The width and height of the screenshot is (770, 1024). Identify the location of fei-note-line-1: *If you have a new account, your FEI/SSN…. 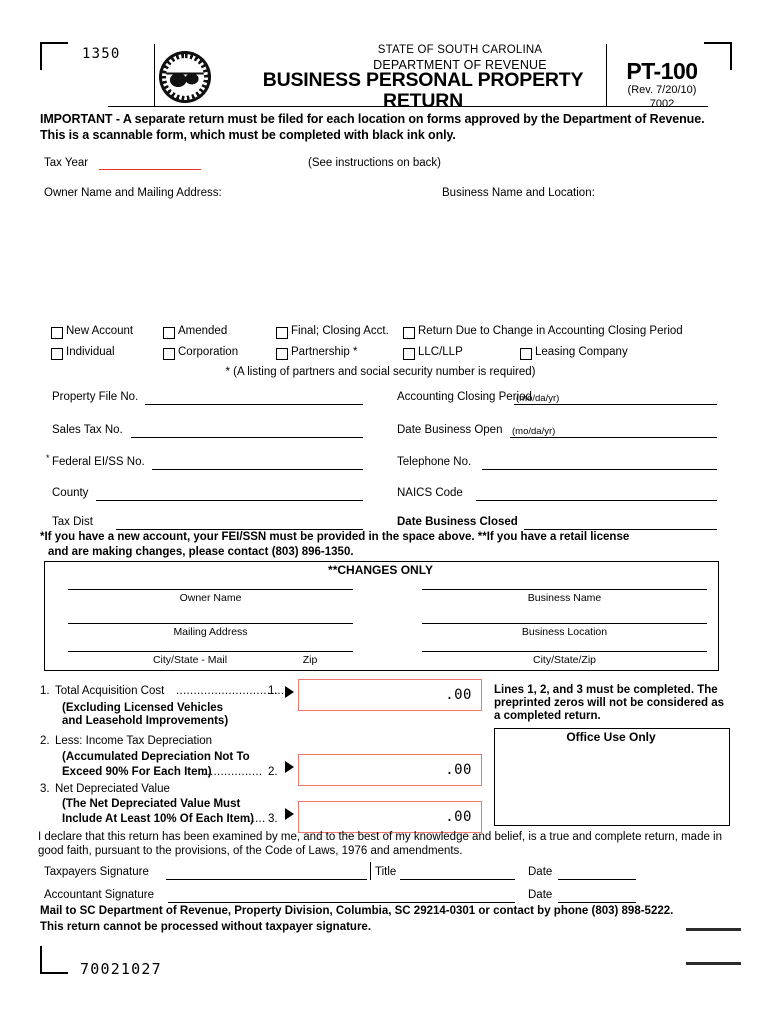
(335, 537).